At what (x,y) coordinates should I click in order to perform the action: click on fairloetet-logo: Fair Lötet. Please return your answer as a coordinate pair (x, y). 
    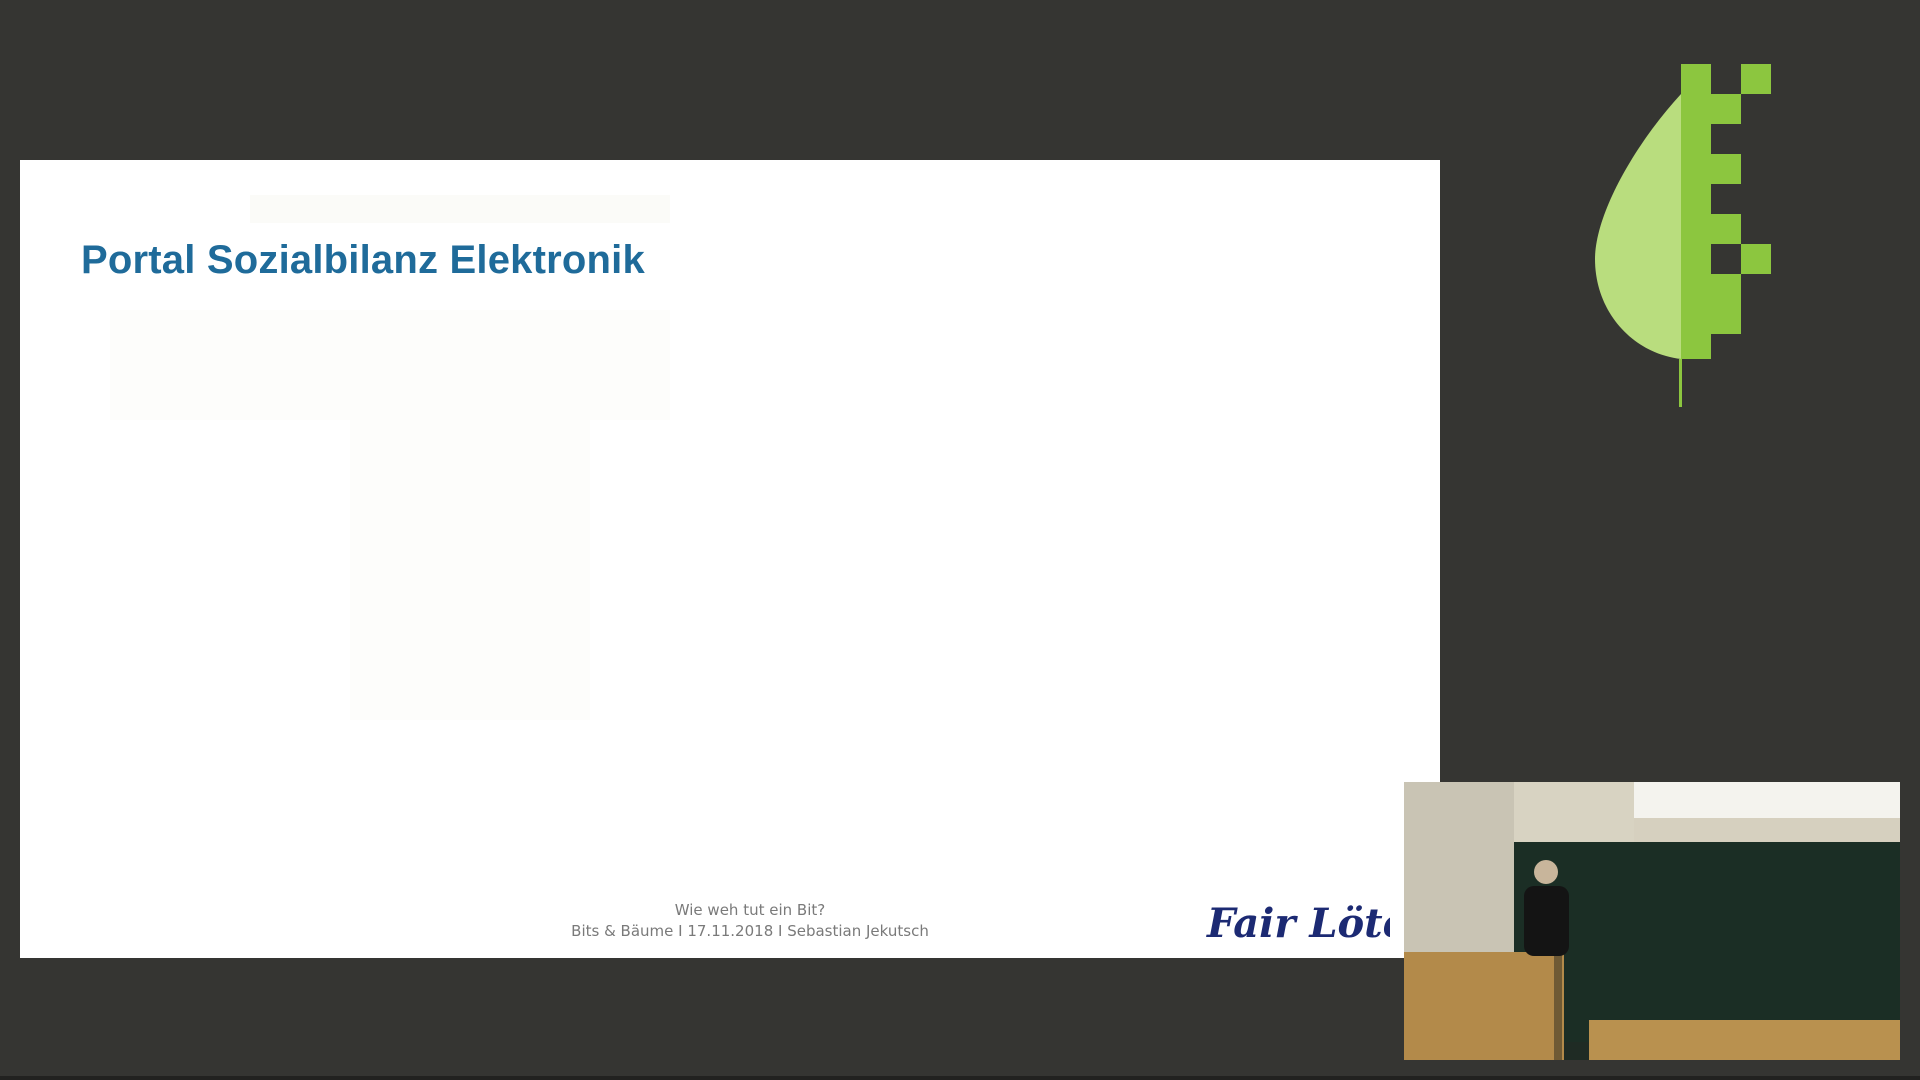
    Looking at the image, I should click on (1298, 923).